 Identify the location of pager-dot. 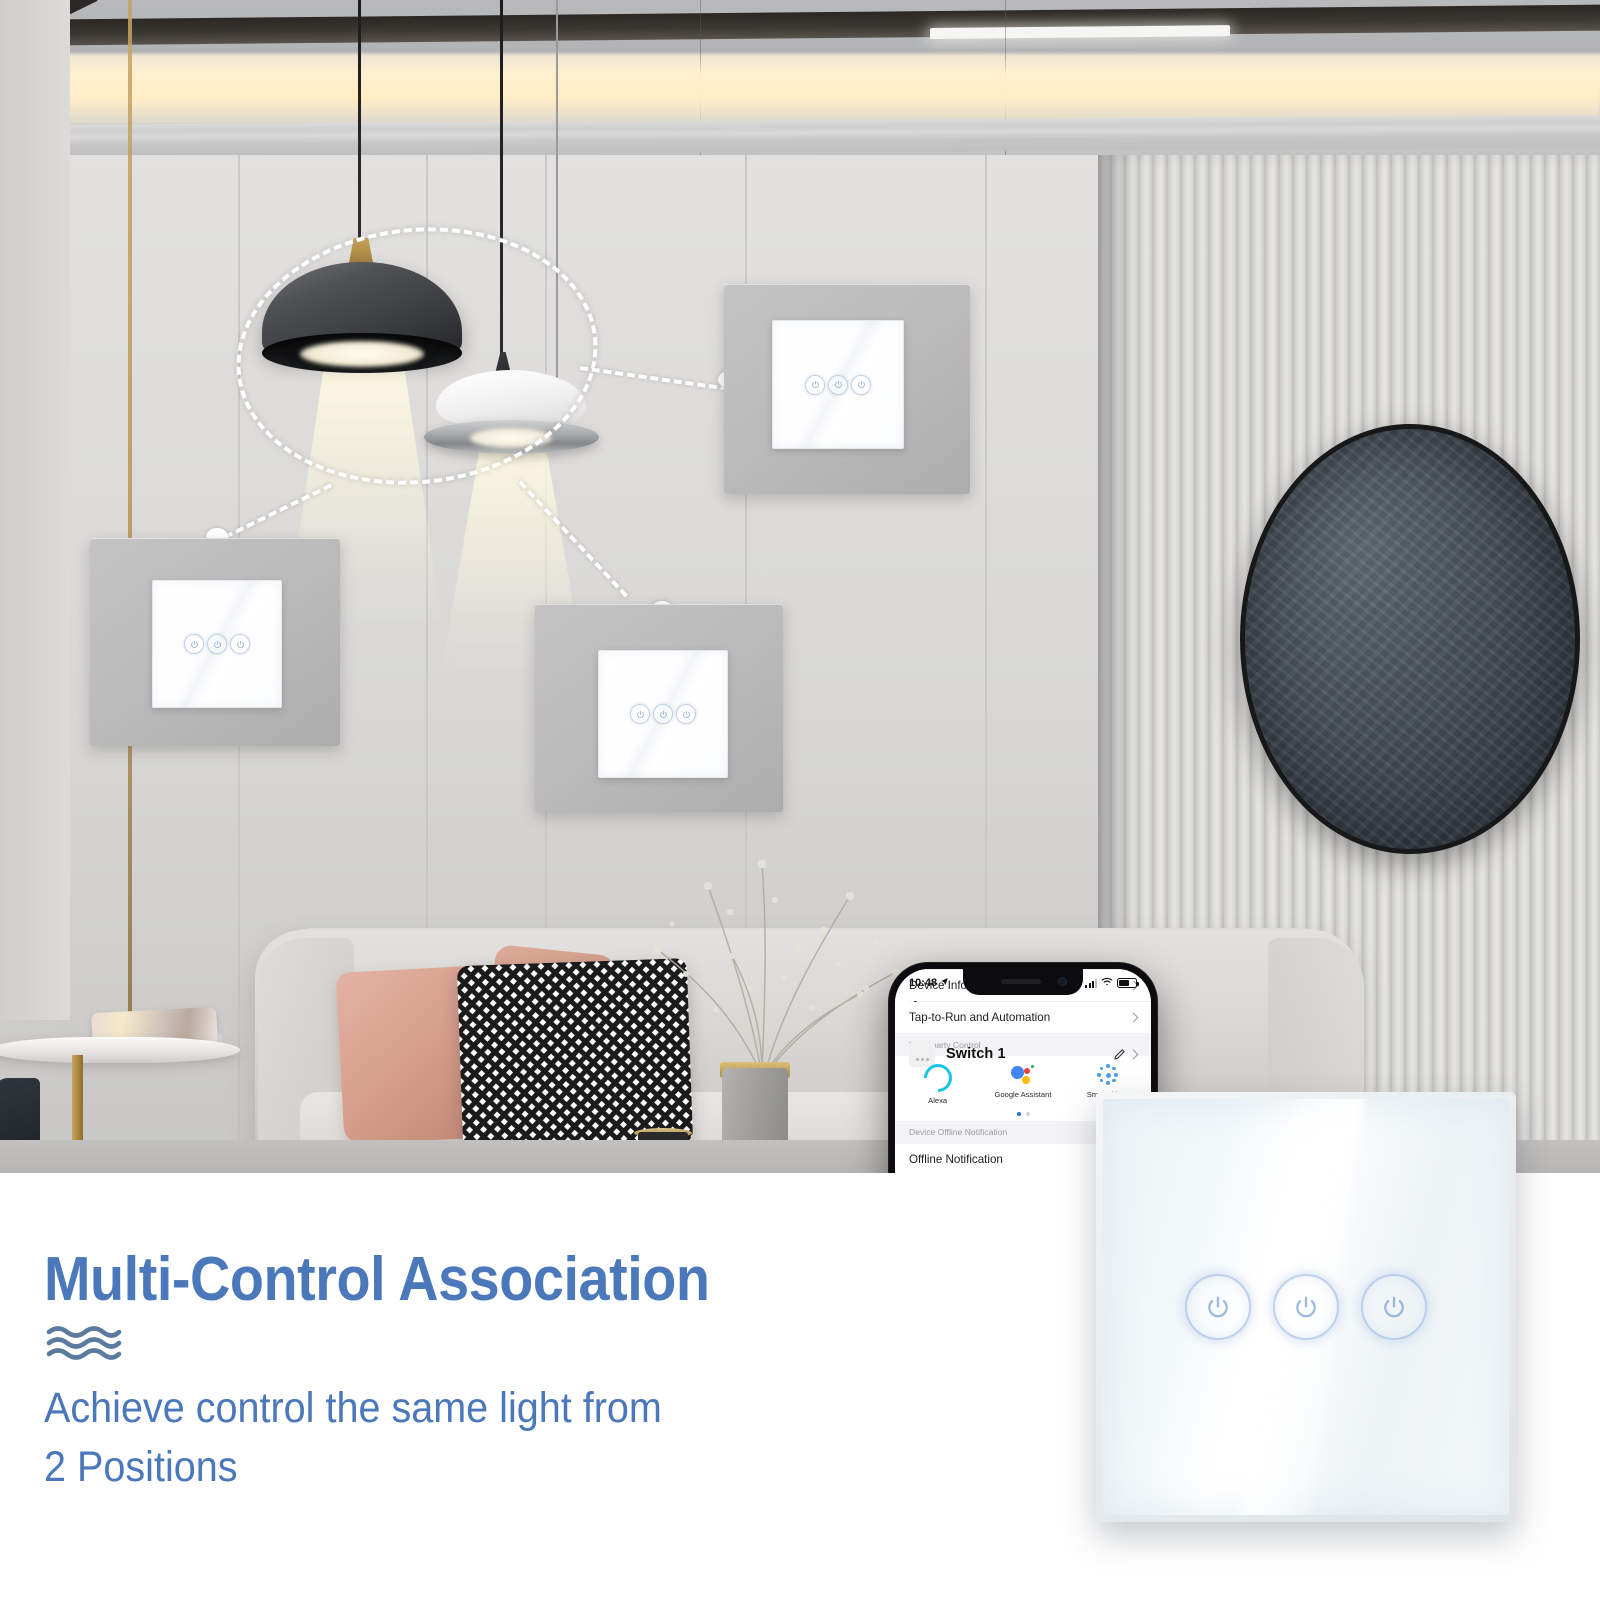
(1027, 1113).